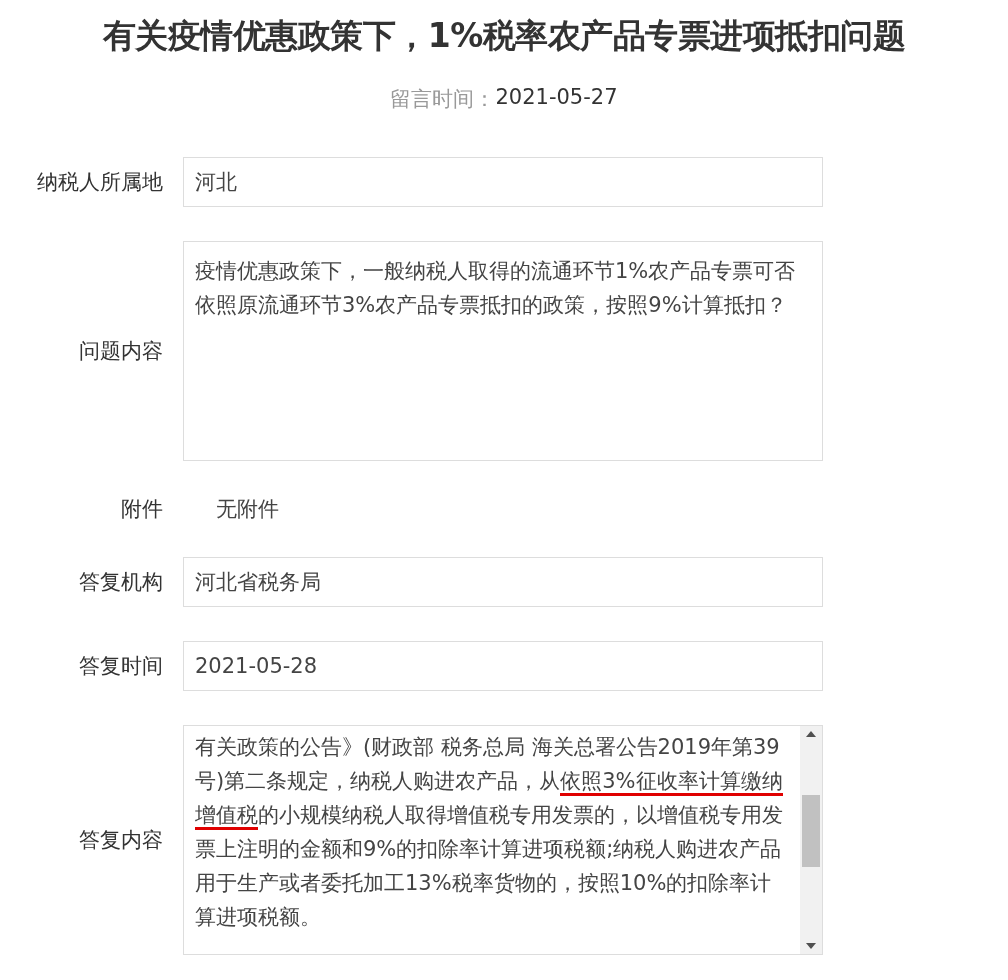  I want to click on field-label: 问题内容, so click(120, 351).